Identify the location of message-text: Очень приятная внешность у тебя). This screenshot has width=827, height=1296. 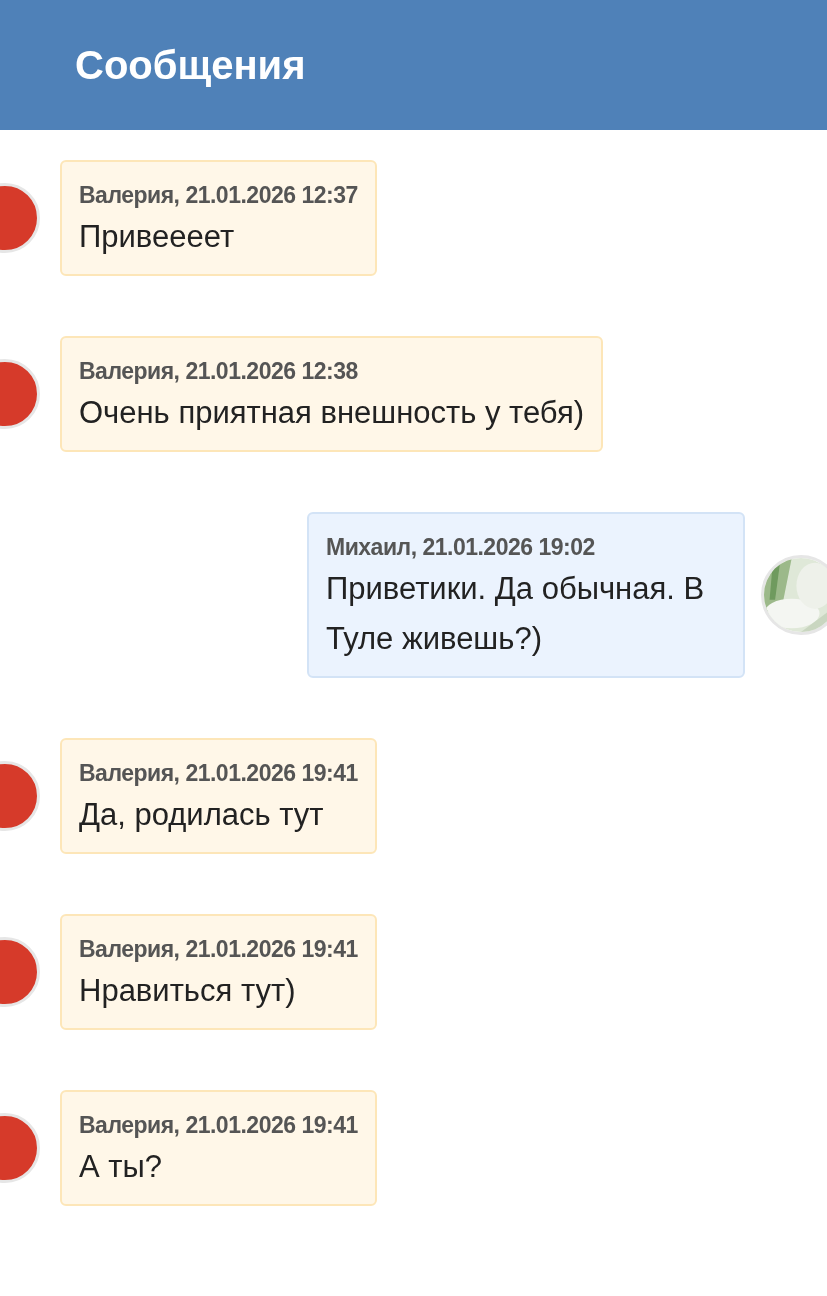
(332, 413).